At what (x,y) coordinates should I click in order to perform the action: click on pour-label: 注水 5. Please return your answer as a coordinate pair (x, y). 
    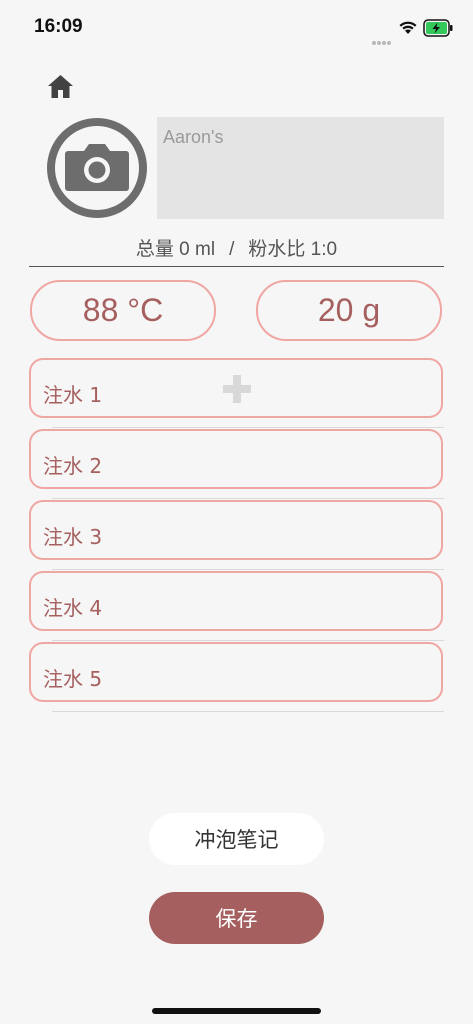
    Looking at the image, I should click on (73, 679).